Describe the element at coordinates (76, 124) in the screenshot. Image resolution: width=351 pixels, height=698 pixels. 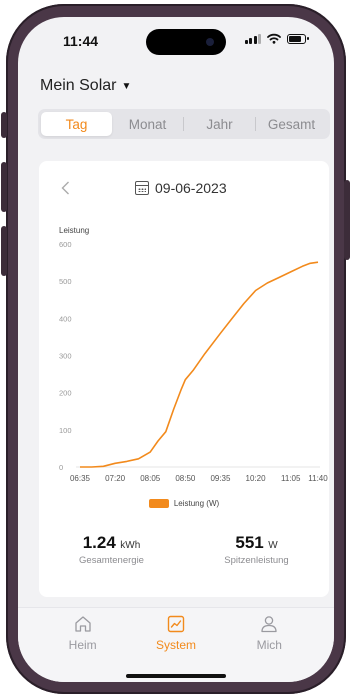
I see `tab-tag: Tag` at that location.